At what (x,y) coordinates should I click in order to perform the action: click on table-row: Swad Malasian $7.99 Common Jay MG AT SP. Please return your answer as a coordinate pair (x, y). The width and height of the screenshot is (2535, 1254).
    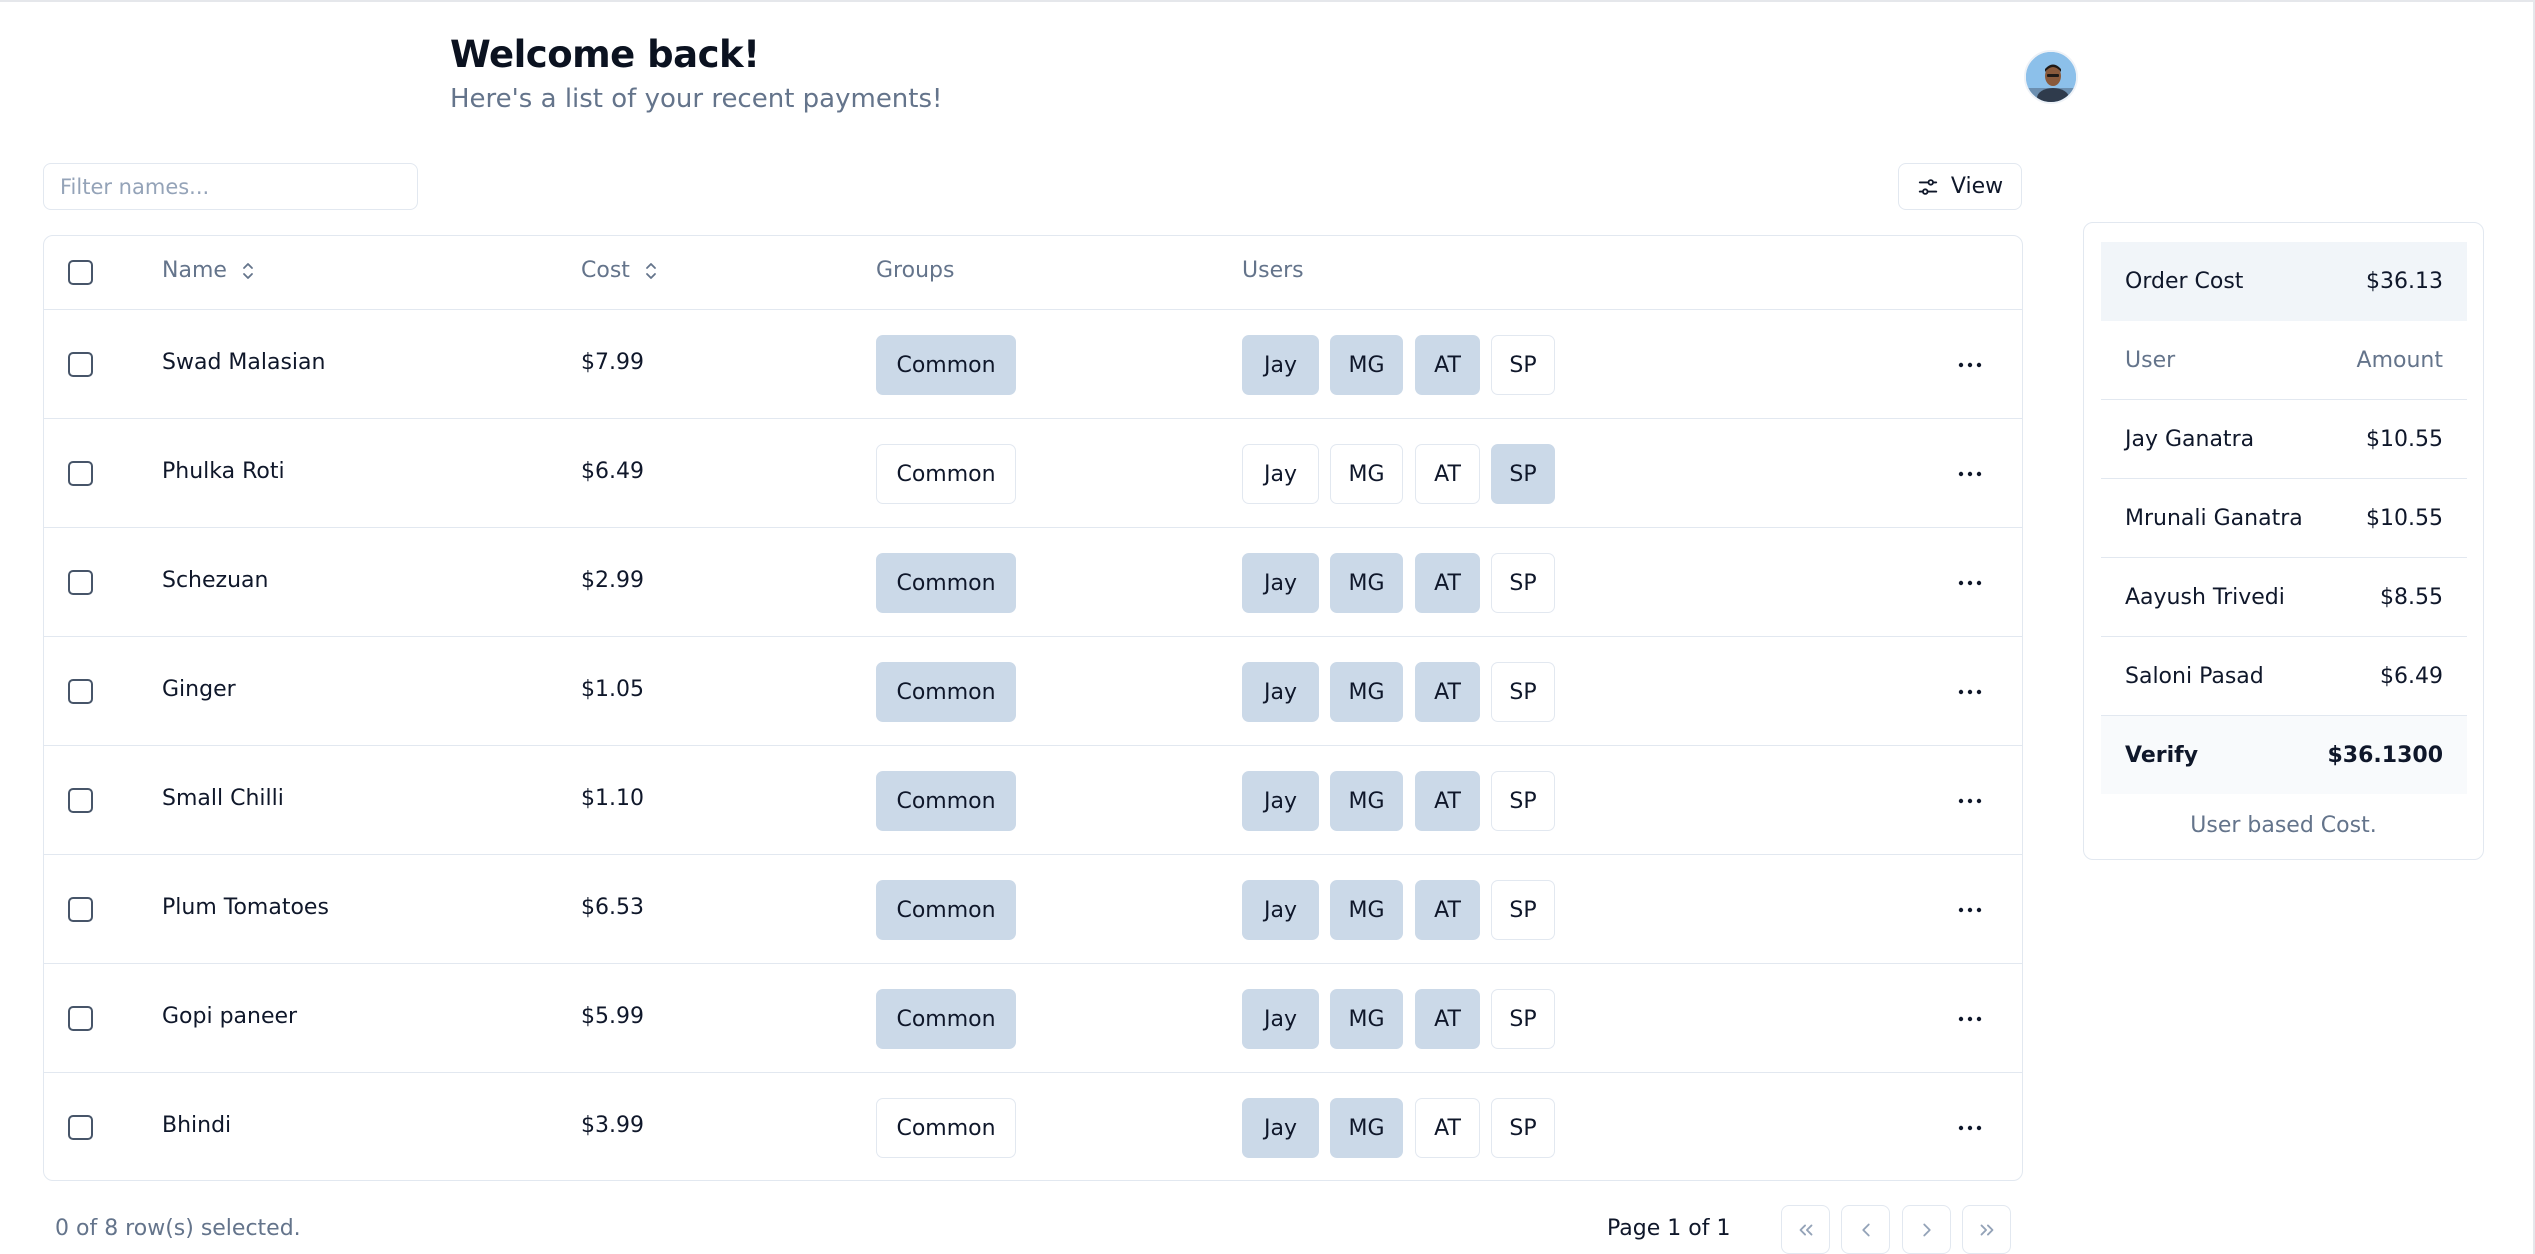
    Looking at the image, I should click on (1033, 364).